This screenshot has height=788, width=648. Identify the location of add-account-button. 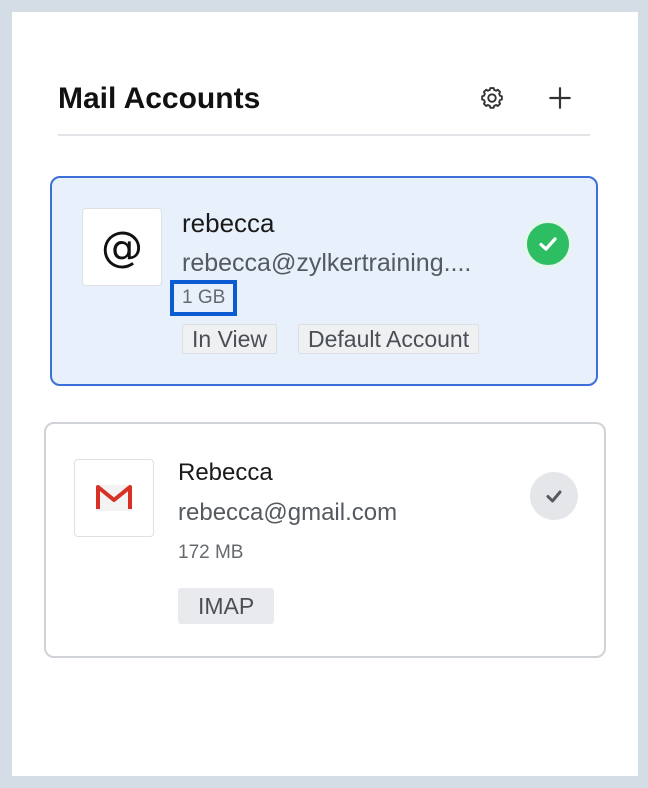
(560, 98).